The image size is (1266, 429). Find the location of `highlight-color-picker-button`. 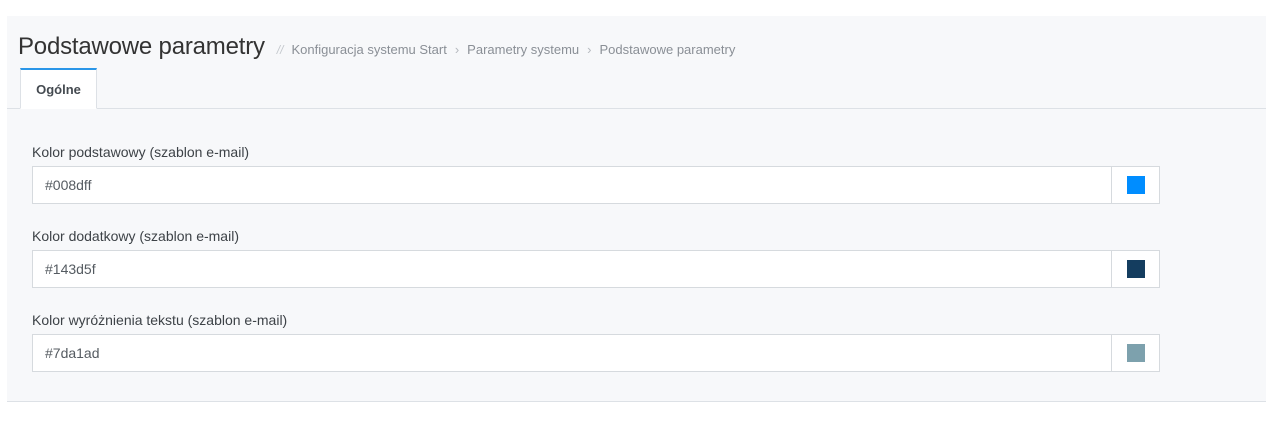

highlight-color-picker-button is located at coordinates (1135, 353).